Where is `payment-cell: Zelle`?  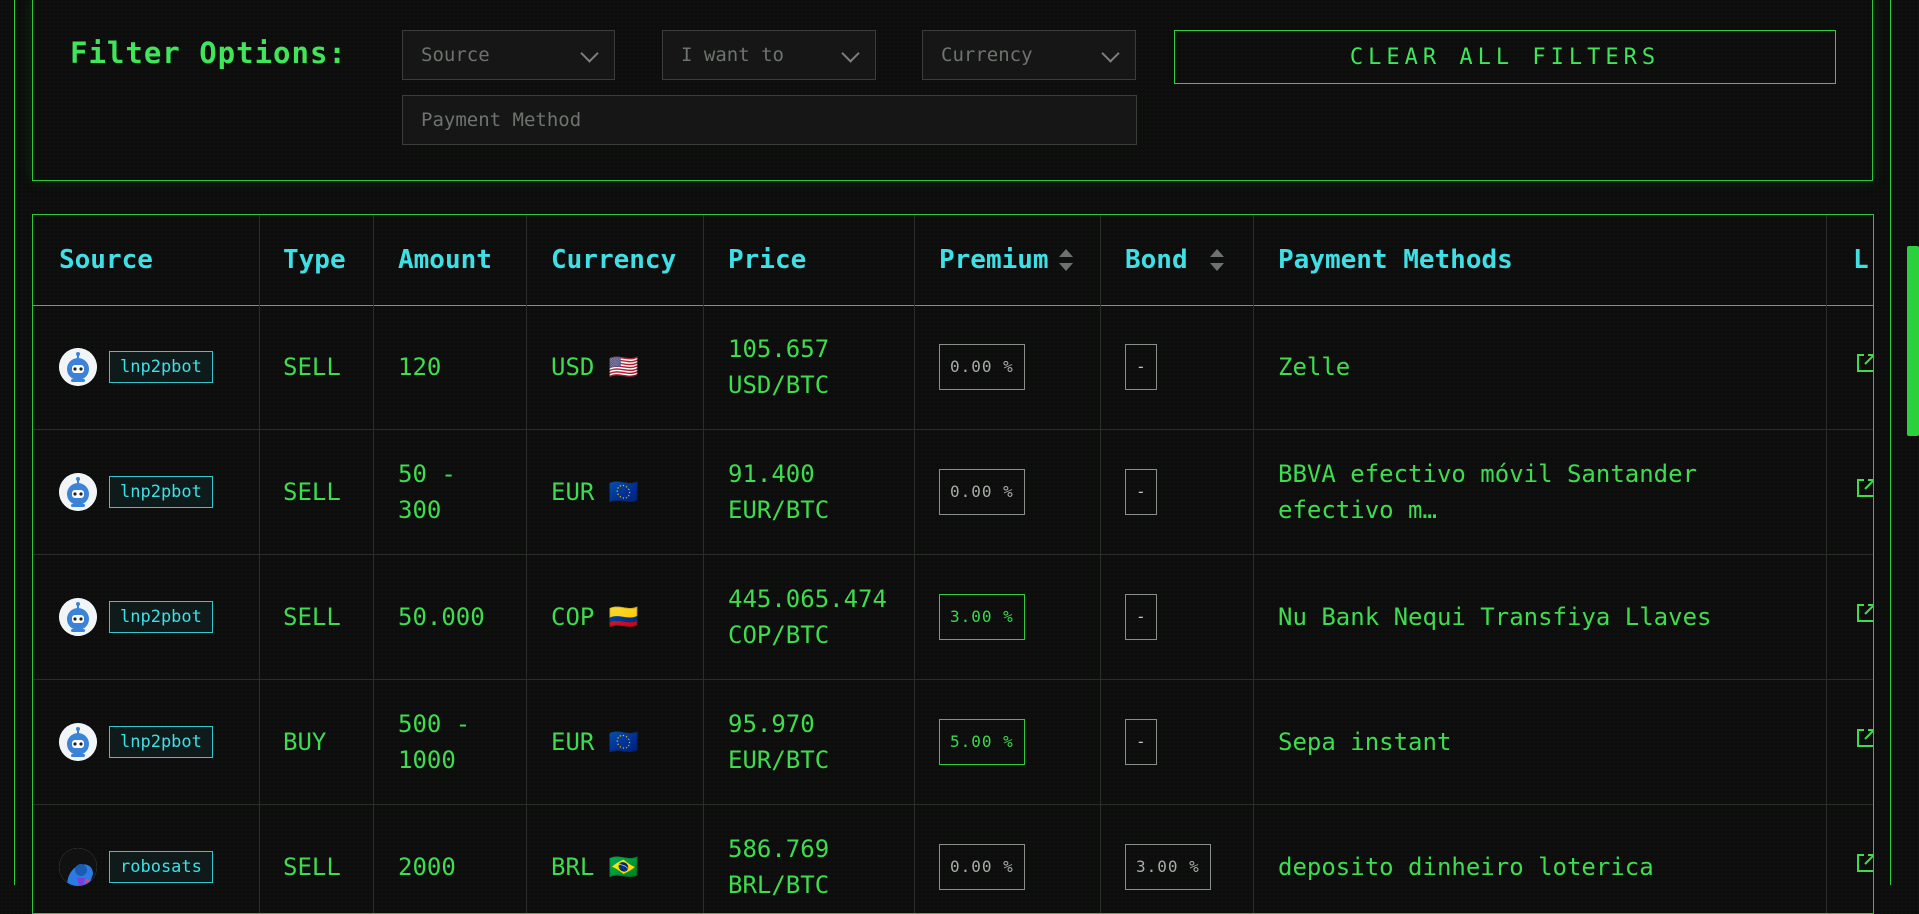
payment-cell: Zelle is located at coordinates (1314, 367).